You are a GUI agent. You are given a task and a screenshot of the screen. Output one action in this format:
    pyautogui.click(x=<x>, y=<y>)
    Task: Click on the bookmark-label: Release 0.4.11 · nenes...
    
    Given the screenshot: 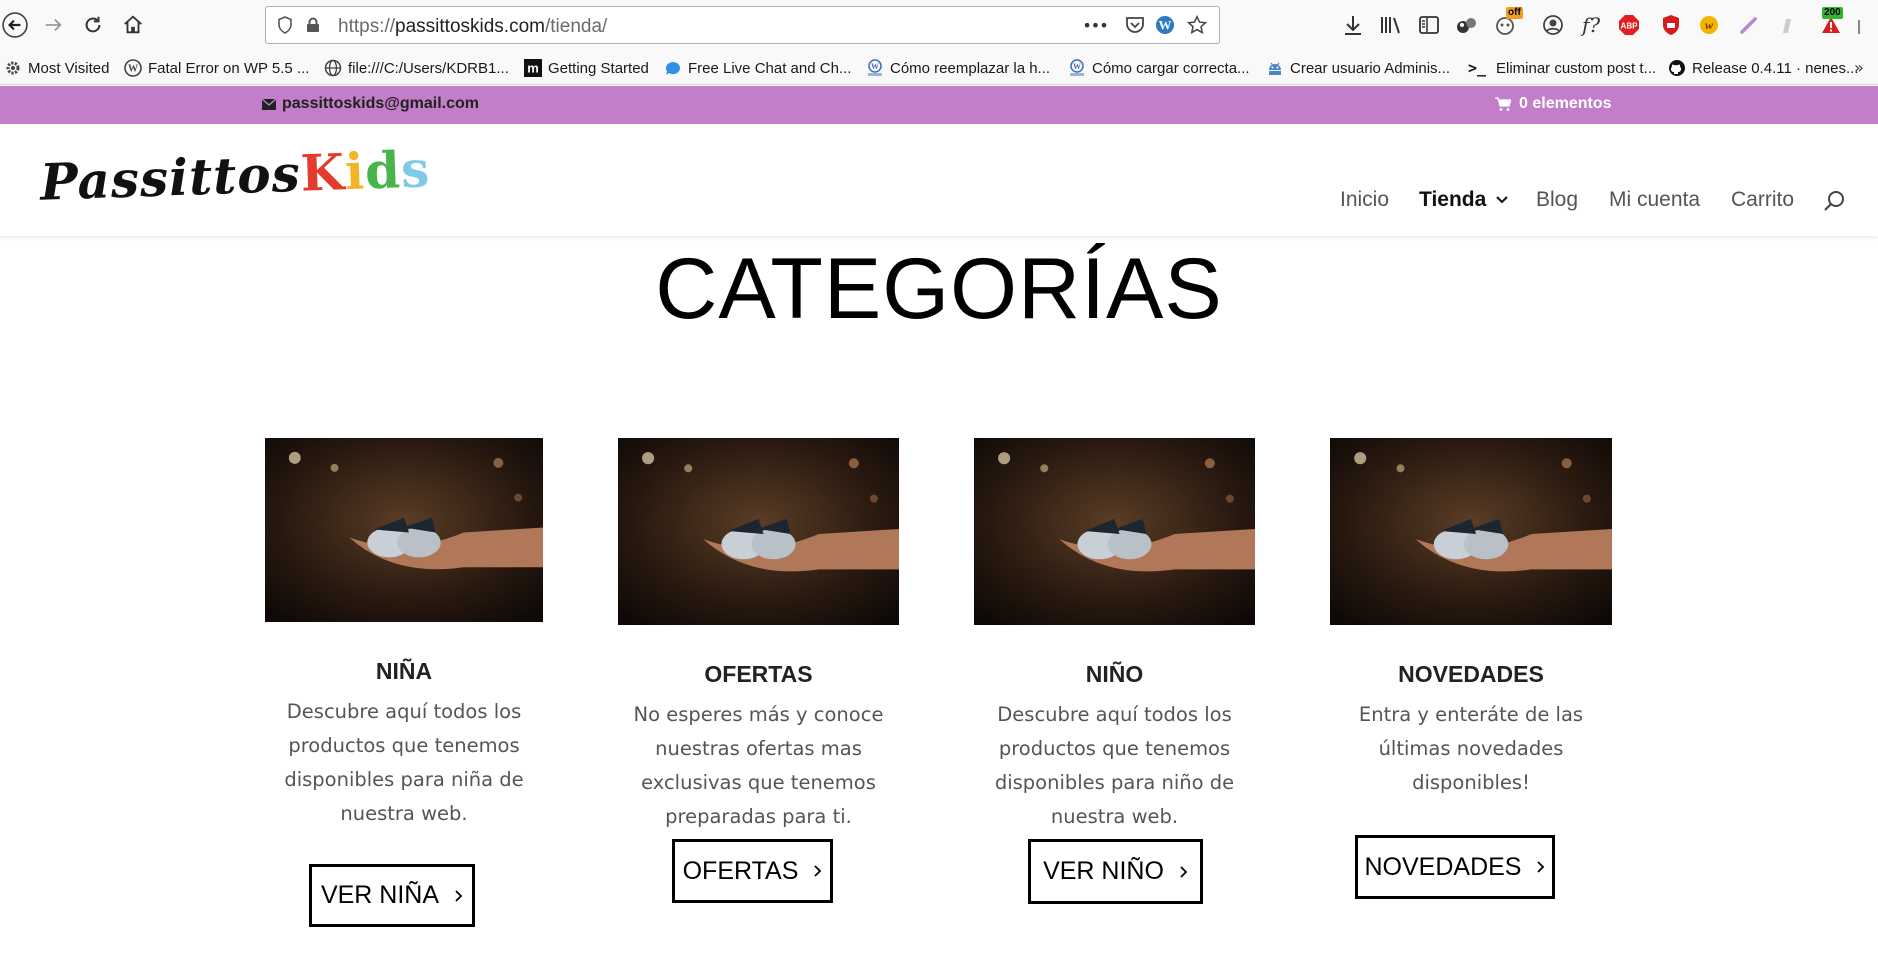 What is the action you would take?
    pyautogui.click(x=1775, y=68)
    